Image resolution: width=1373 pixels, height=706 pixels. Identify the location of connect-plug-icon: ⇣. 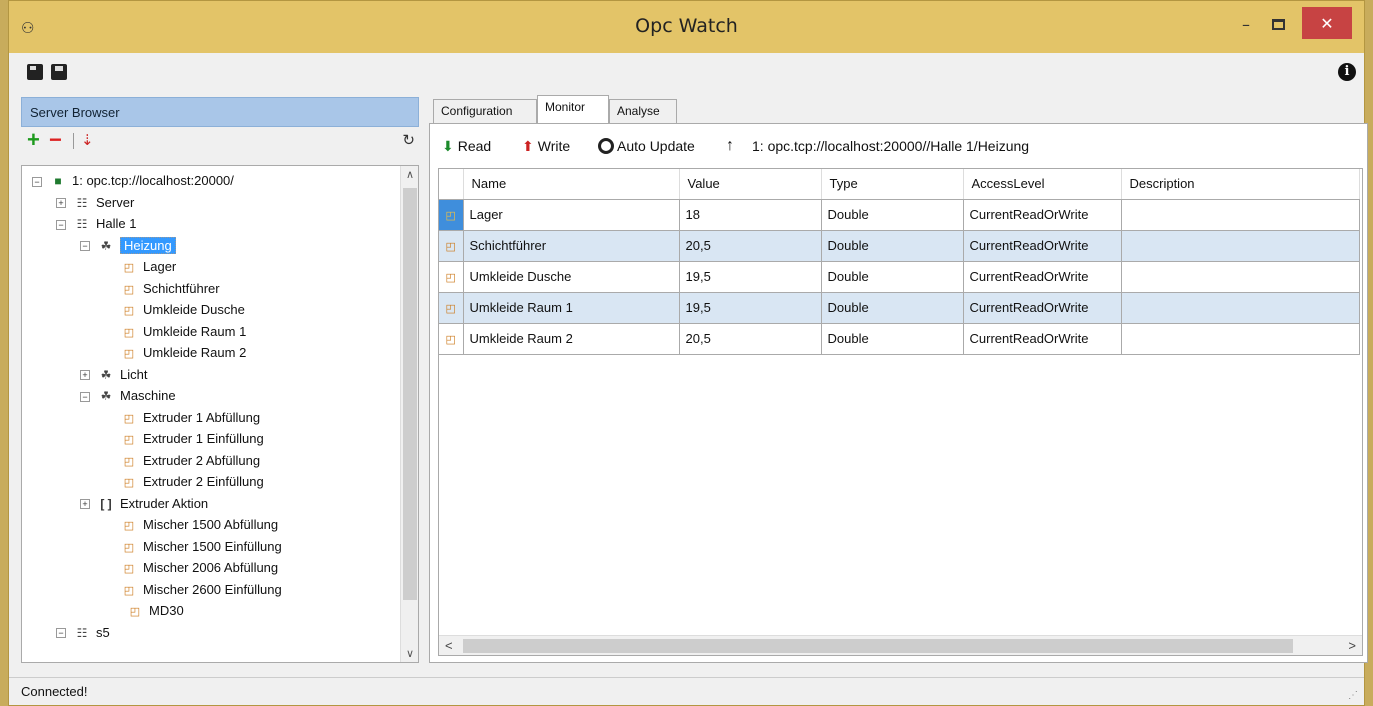
(87, 140).